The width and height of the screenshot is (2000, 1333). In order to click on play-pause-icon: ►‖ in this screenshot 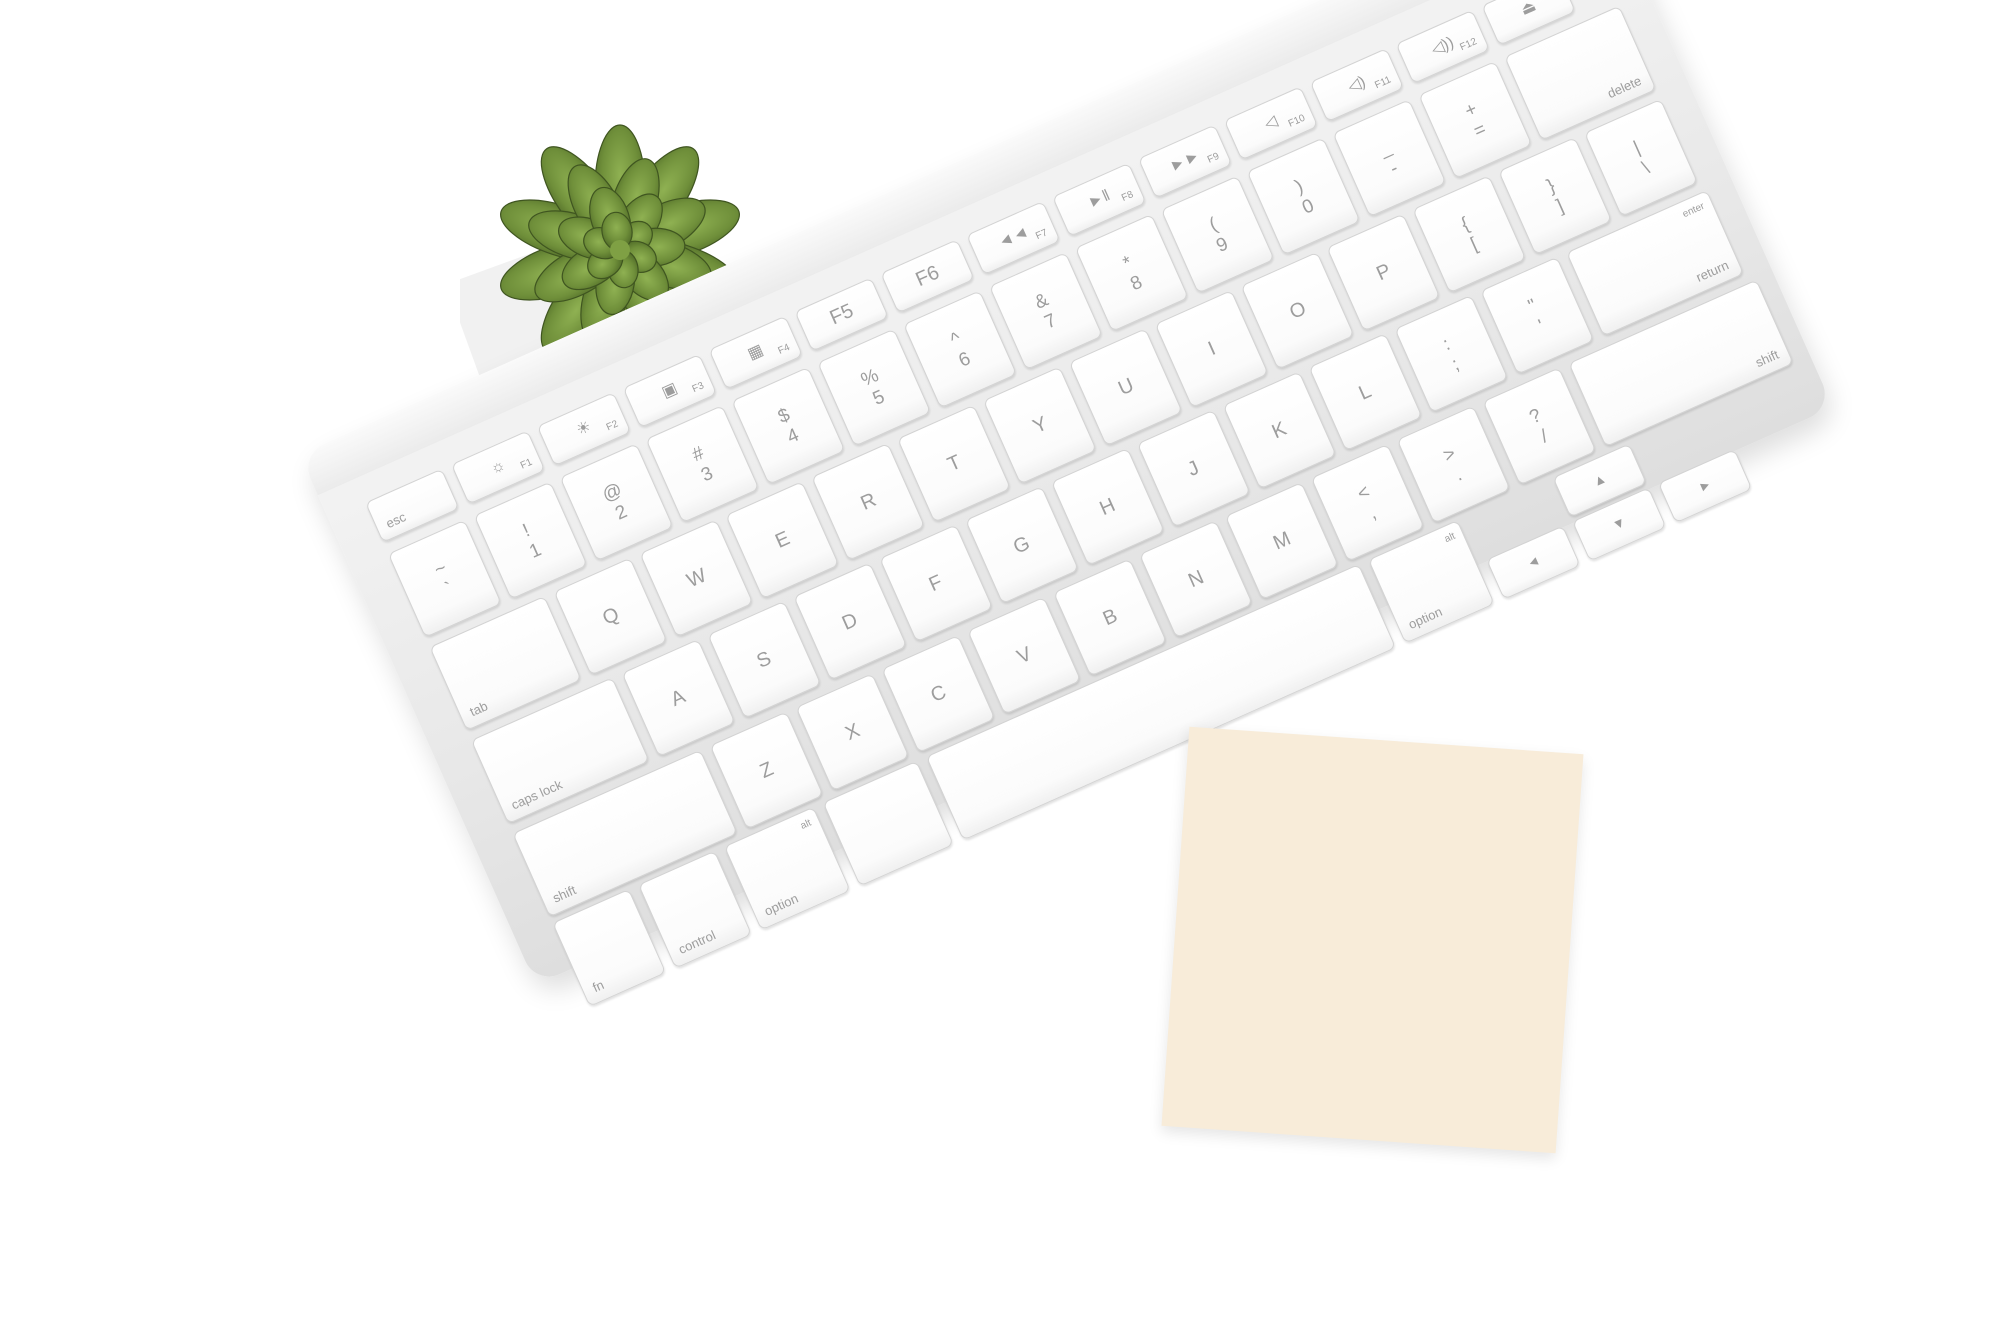, I will do `click(1099, 199)`.